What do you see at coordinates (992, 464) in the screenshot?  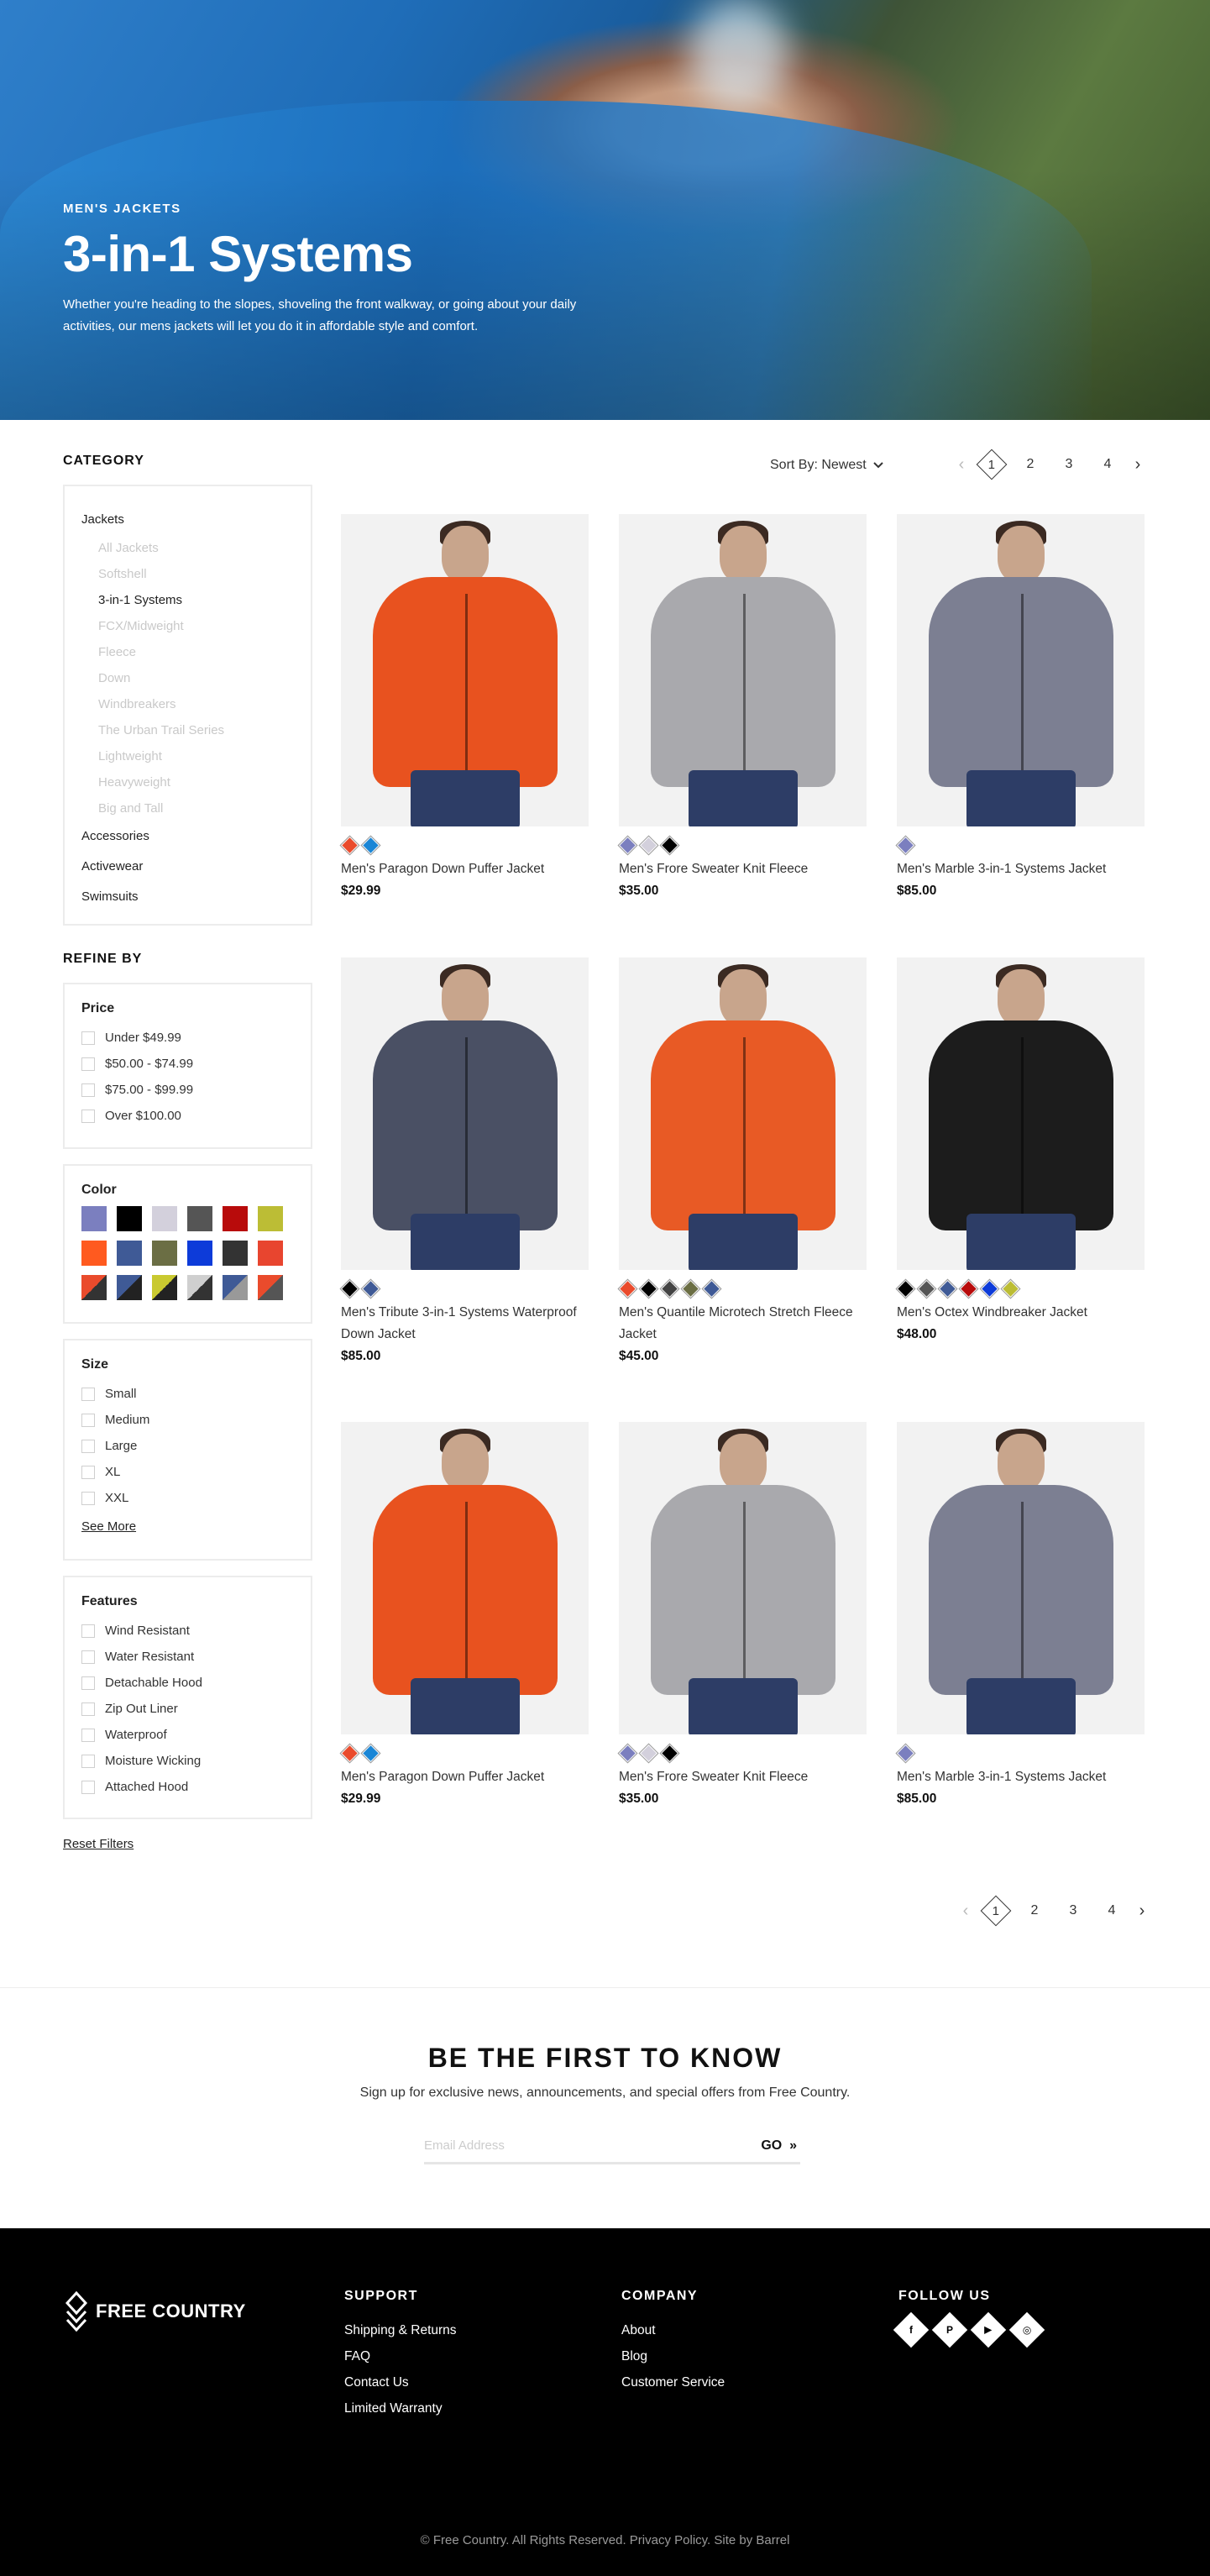 I see `page-current: 1` at bounding box center [992, 464].